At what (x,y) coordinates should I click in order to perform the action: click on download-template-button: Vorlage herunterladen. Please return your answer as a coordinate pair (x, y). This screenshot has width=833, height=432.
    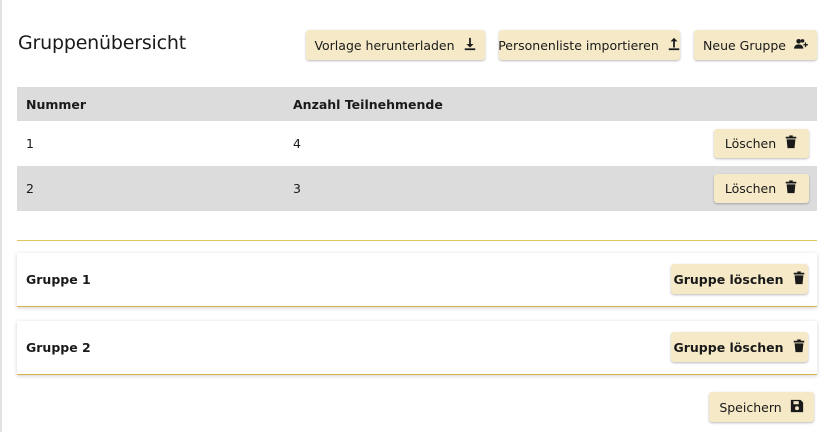
    Looking at the image, I should click on (395, 45).